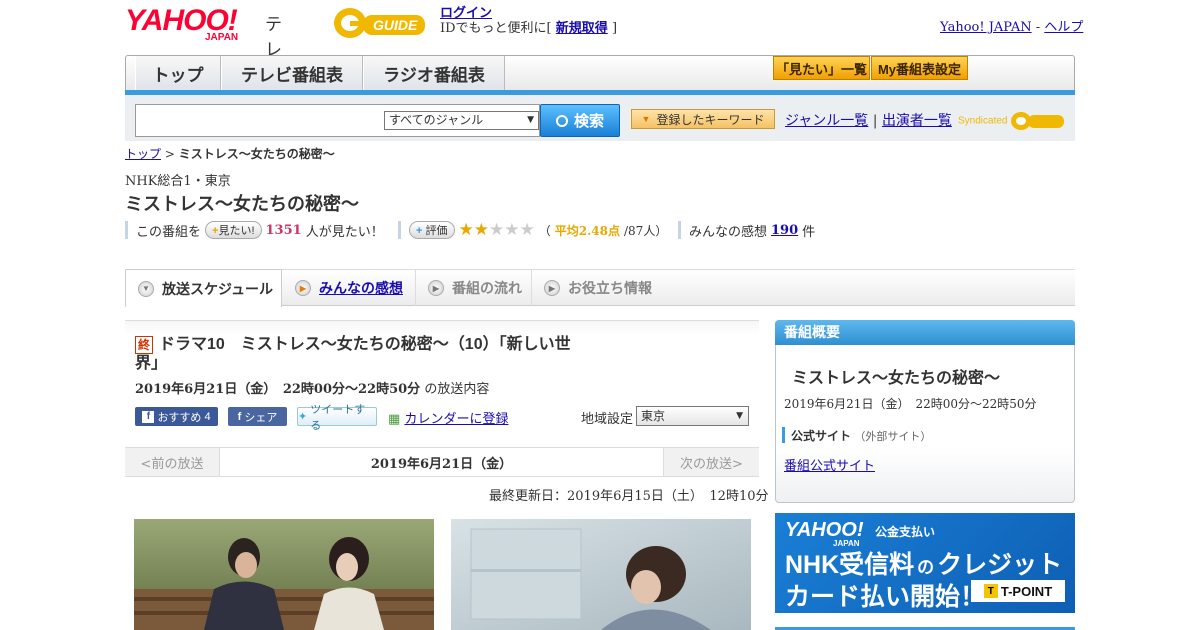 The width and height of the screenshot is (1200, 630). What do you see at coordinates (821, 68) in the screenshot?
I see `mitai-list-button: 「見たい」一覧` at bounding box center [821, 68].